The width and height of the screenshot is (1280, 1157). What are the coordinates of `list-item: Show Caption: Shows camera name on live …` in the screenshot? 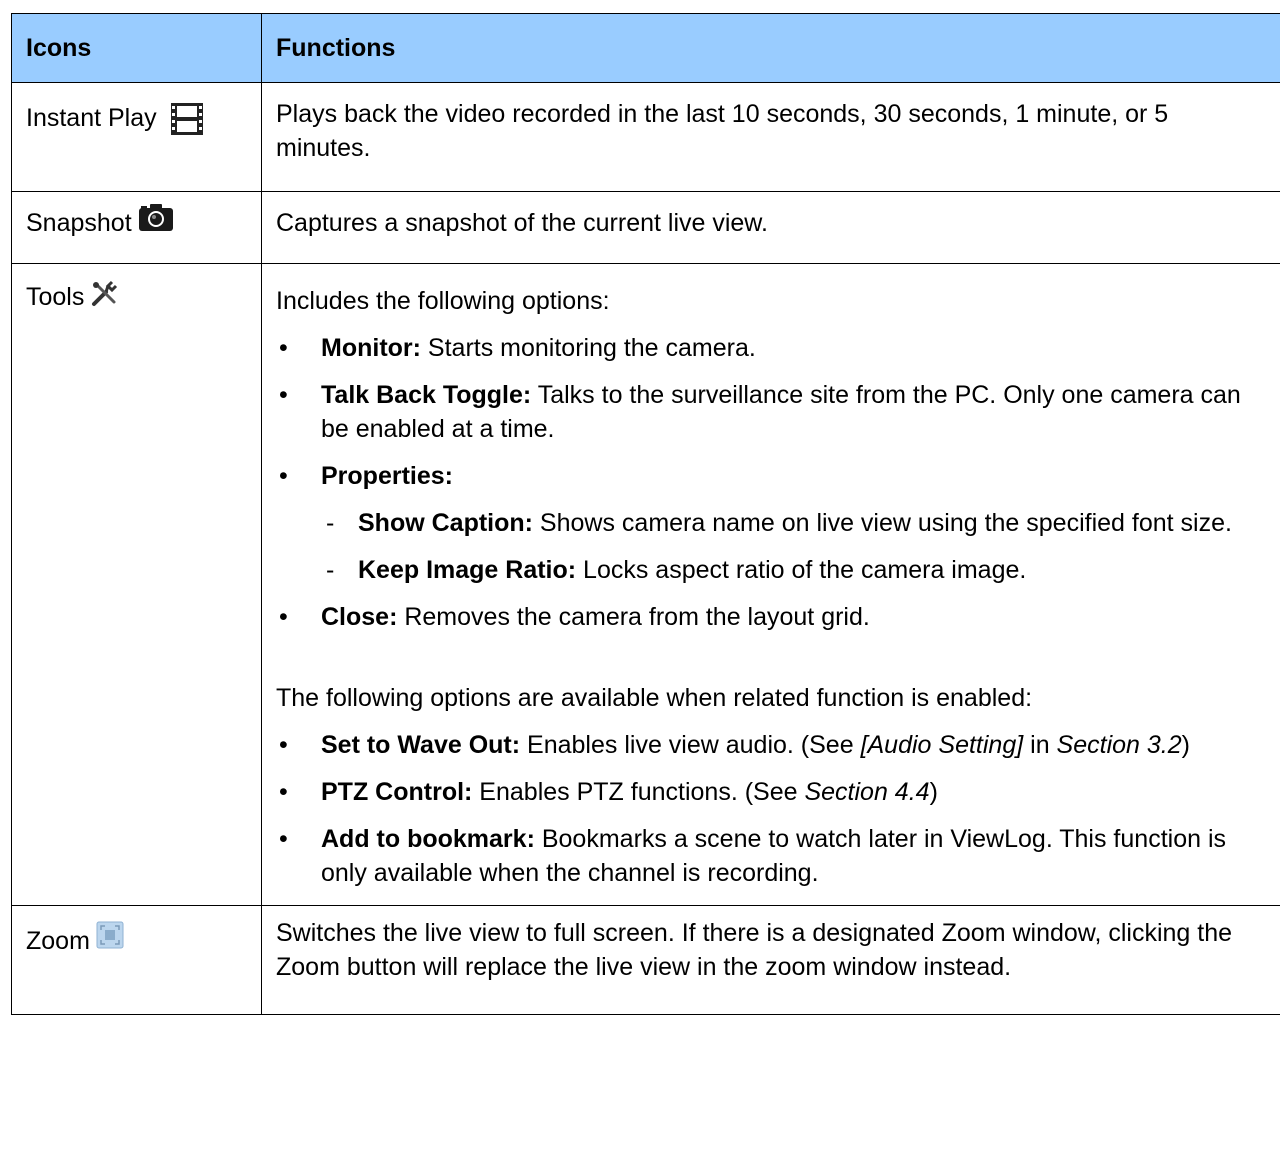 It's located at (771, 523).